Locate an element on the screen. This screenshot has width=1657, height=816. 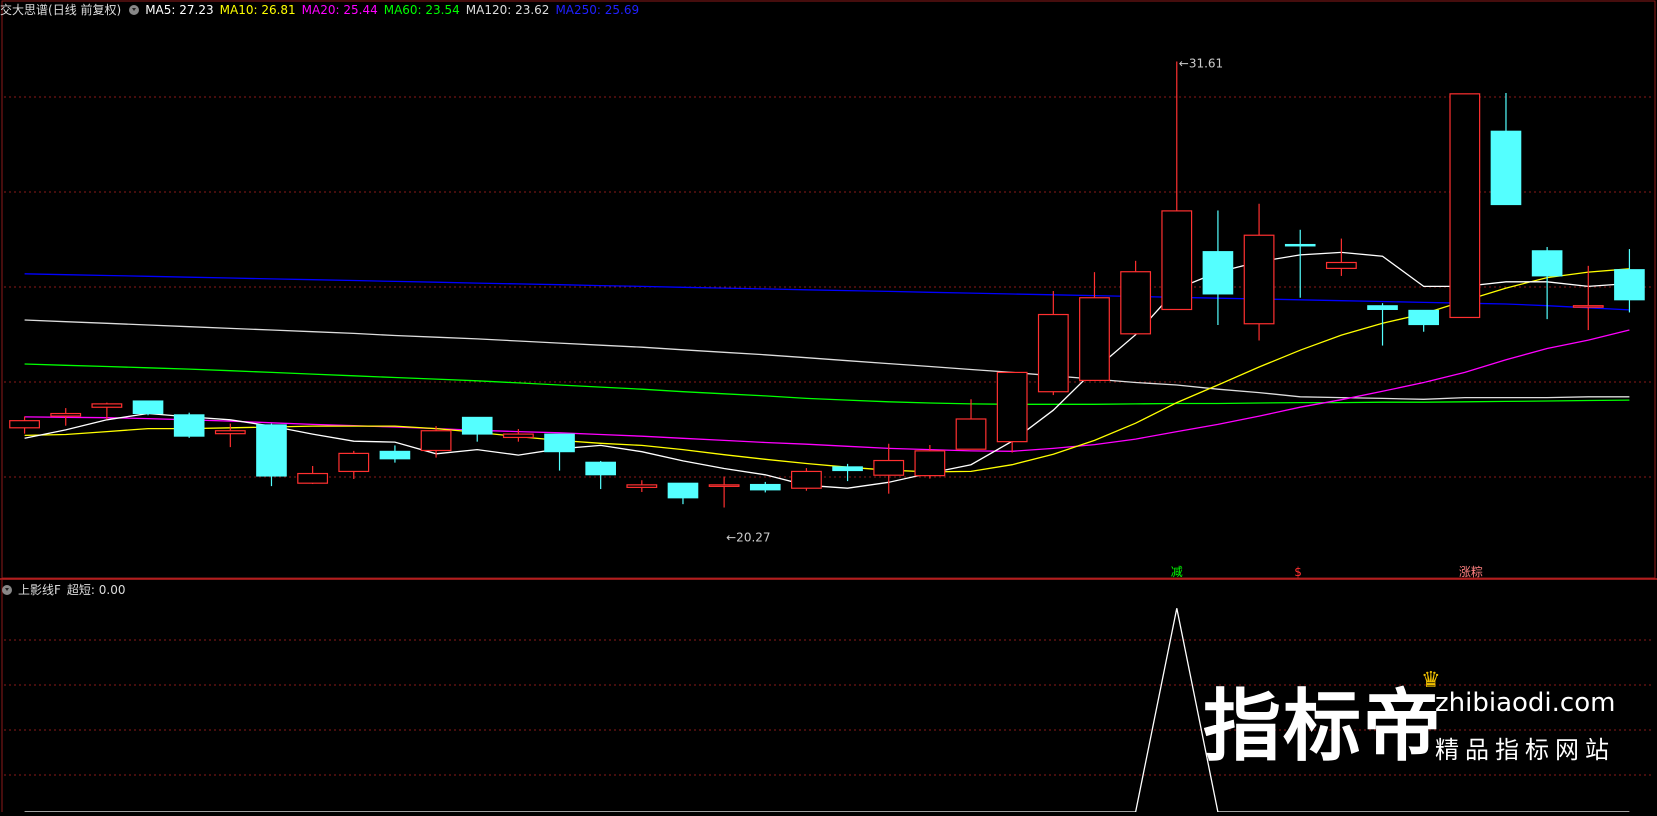
signal-label: $ is located at coordinates (1298, 572).